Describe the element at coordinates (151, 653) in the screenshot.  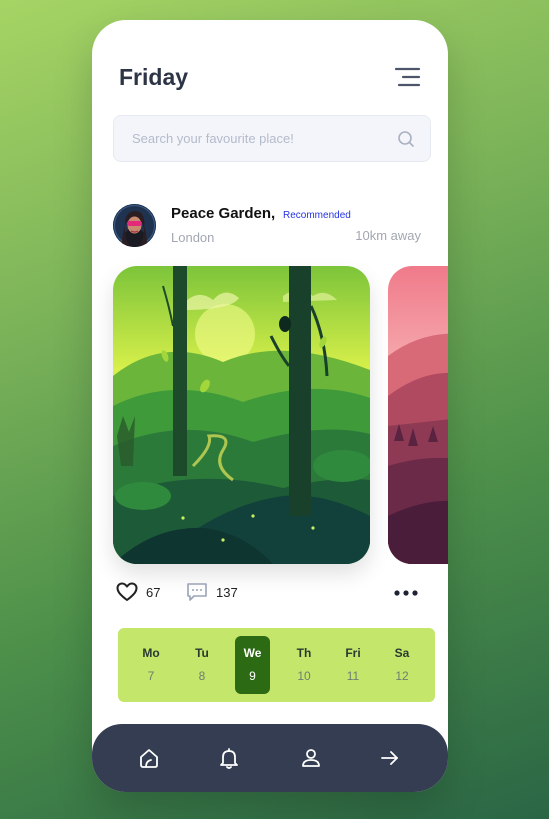
I see `day-name: Mo` at that location.